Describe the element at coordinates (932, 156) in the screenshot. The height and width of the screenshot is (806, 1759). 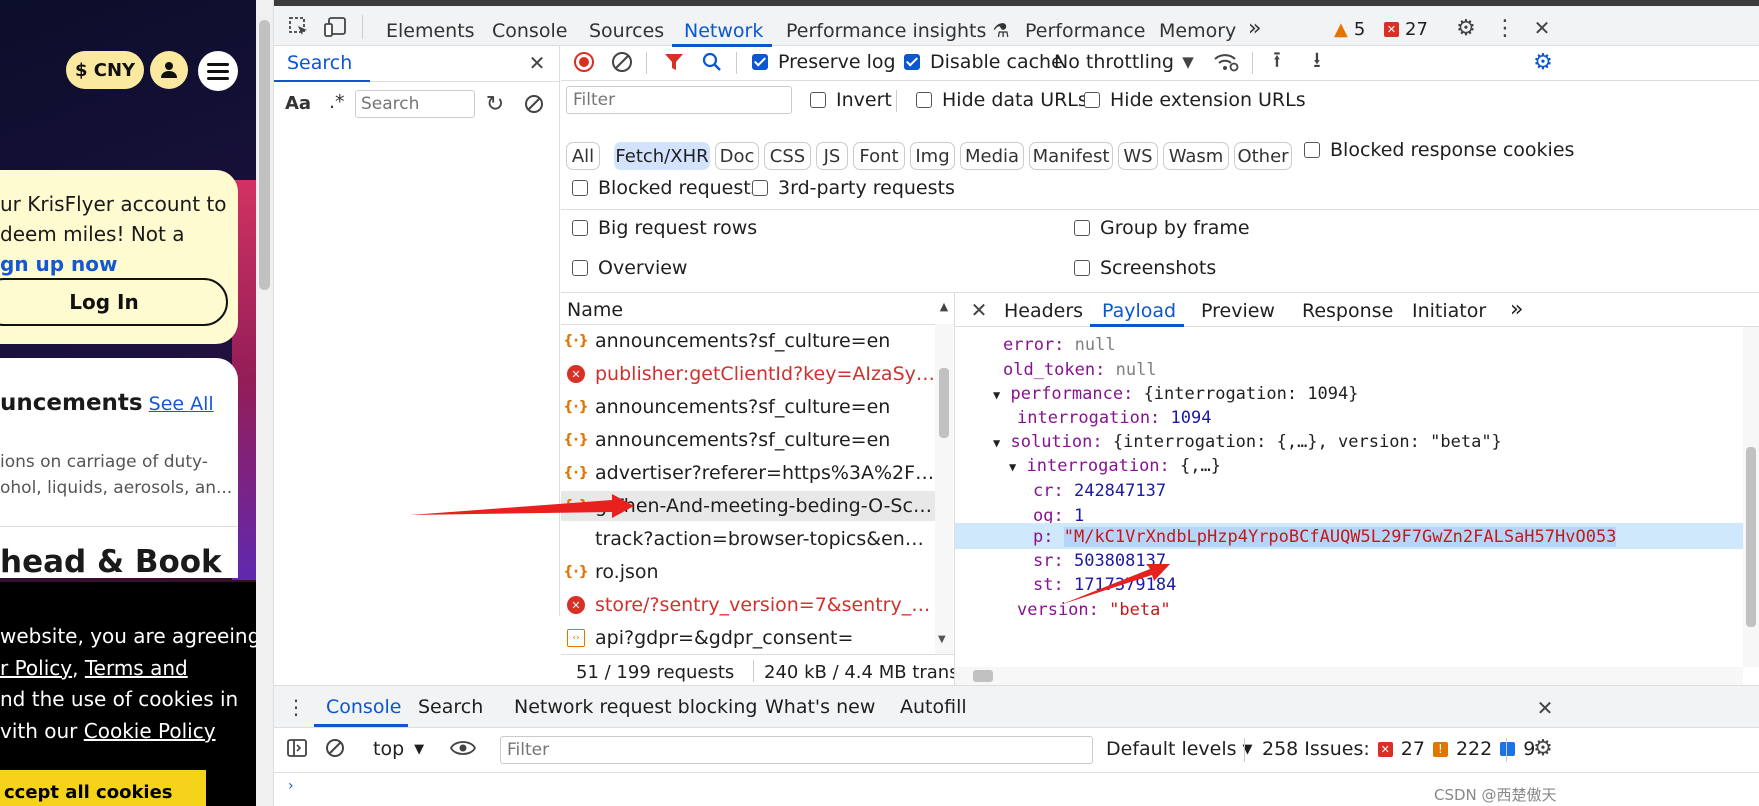
I see `type-filter-img: Img` at that location.